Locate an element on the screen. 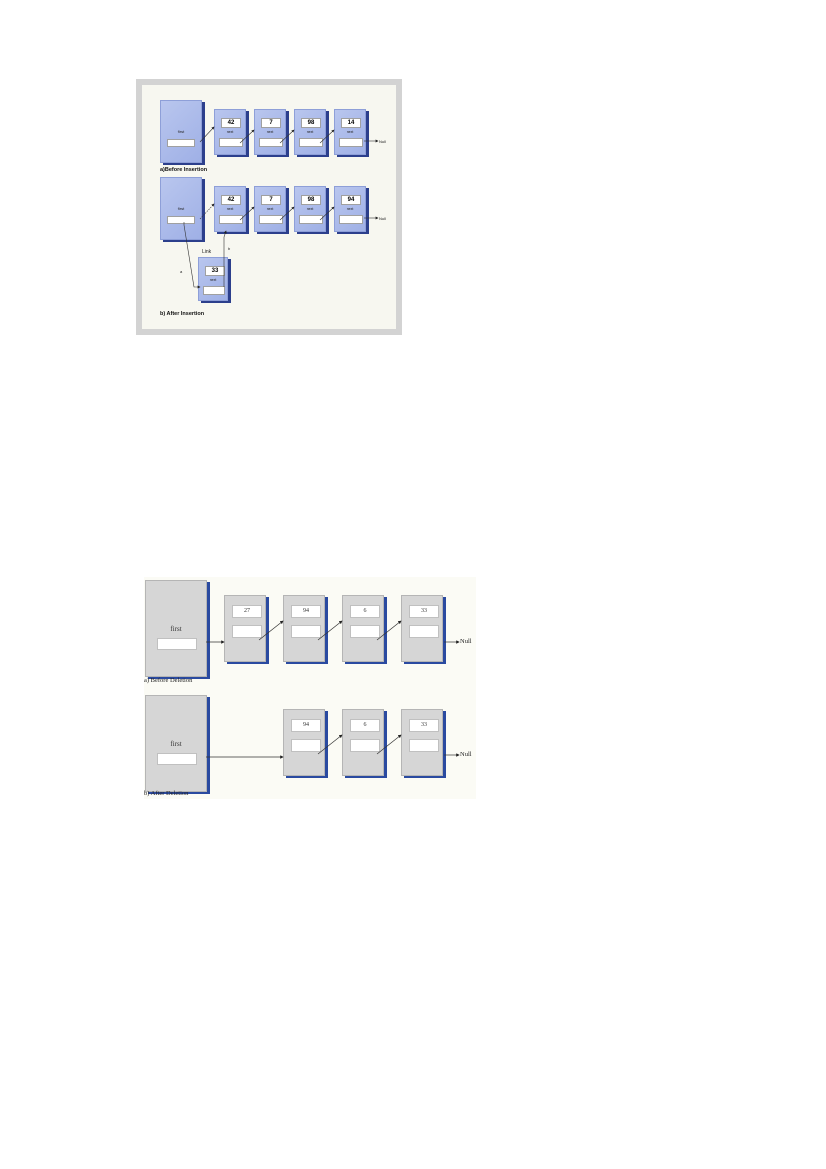  arrow-first-to-node1 is located at coordinates (207, 134).